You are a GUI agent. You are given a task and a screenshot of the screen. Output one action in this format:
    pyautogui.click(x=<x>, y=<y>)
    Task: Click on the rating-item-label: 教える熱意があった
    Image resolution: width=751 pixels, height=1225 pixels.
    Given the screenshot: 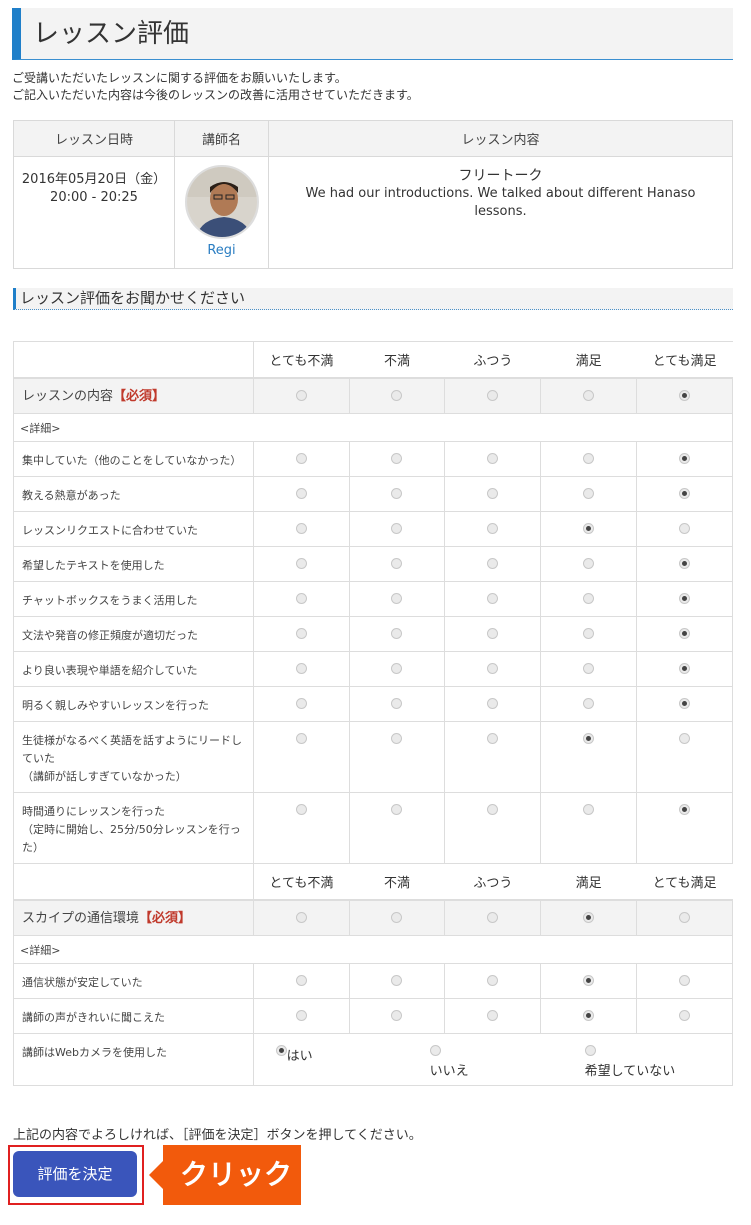 What is the action you would take?
    pyautogui.click(x=133, y=494)
    